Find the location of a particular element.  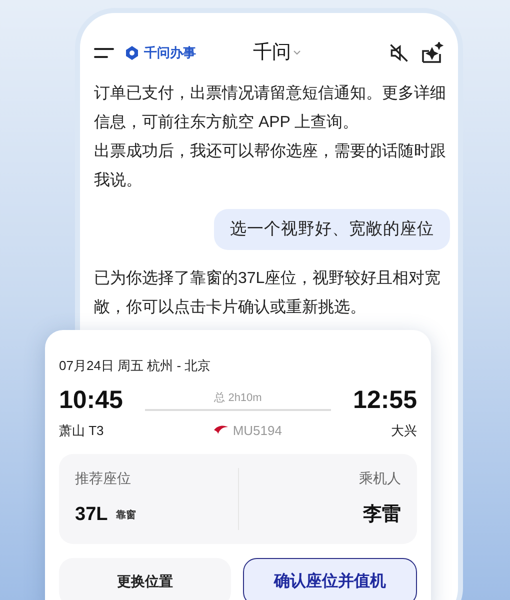

confirm-button: 确认座位并值机 is located at coordinates (330, 579).